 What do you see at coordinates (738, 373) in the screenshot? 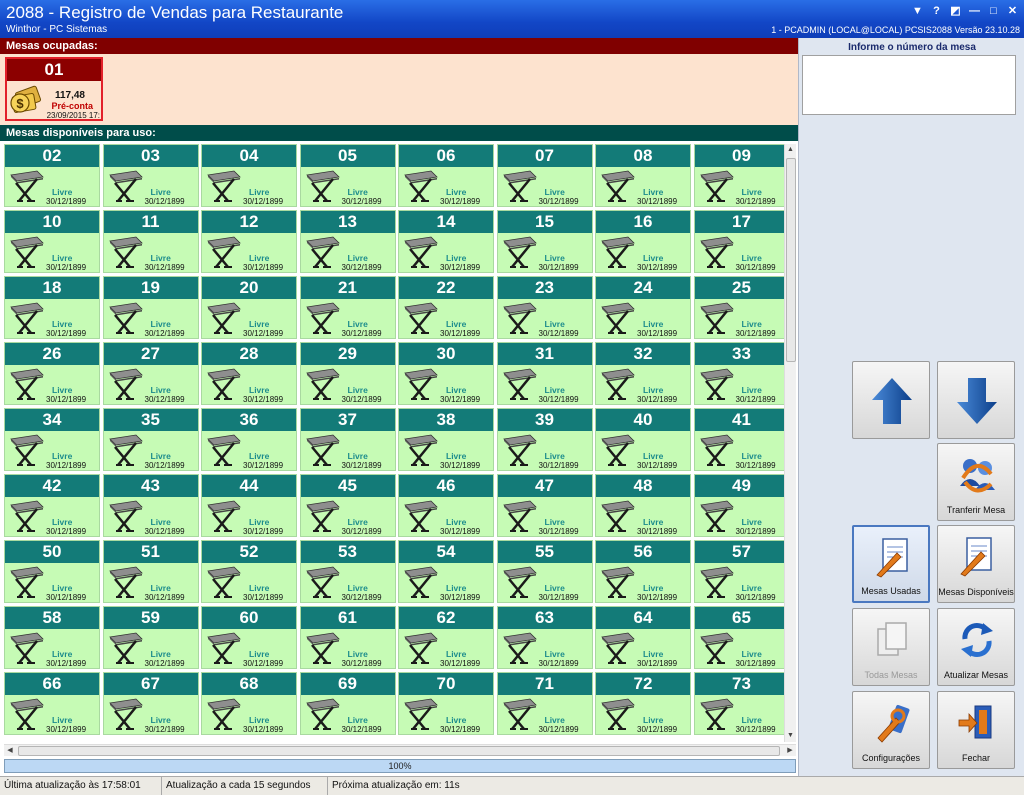
I see `table-card: 33 Livre 30/12/1899` at bounding box center [738, 373].